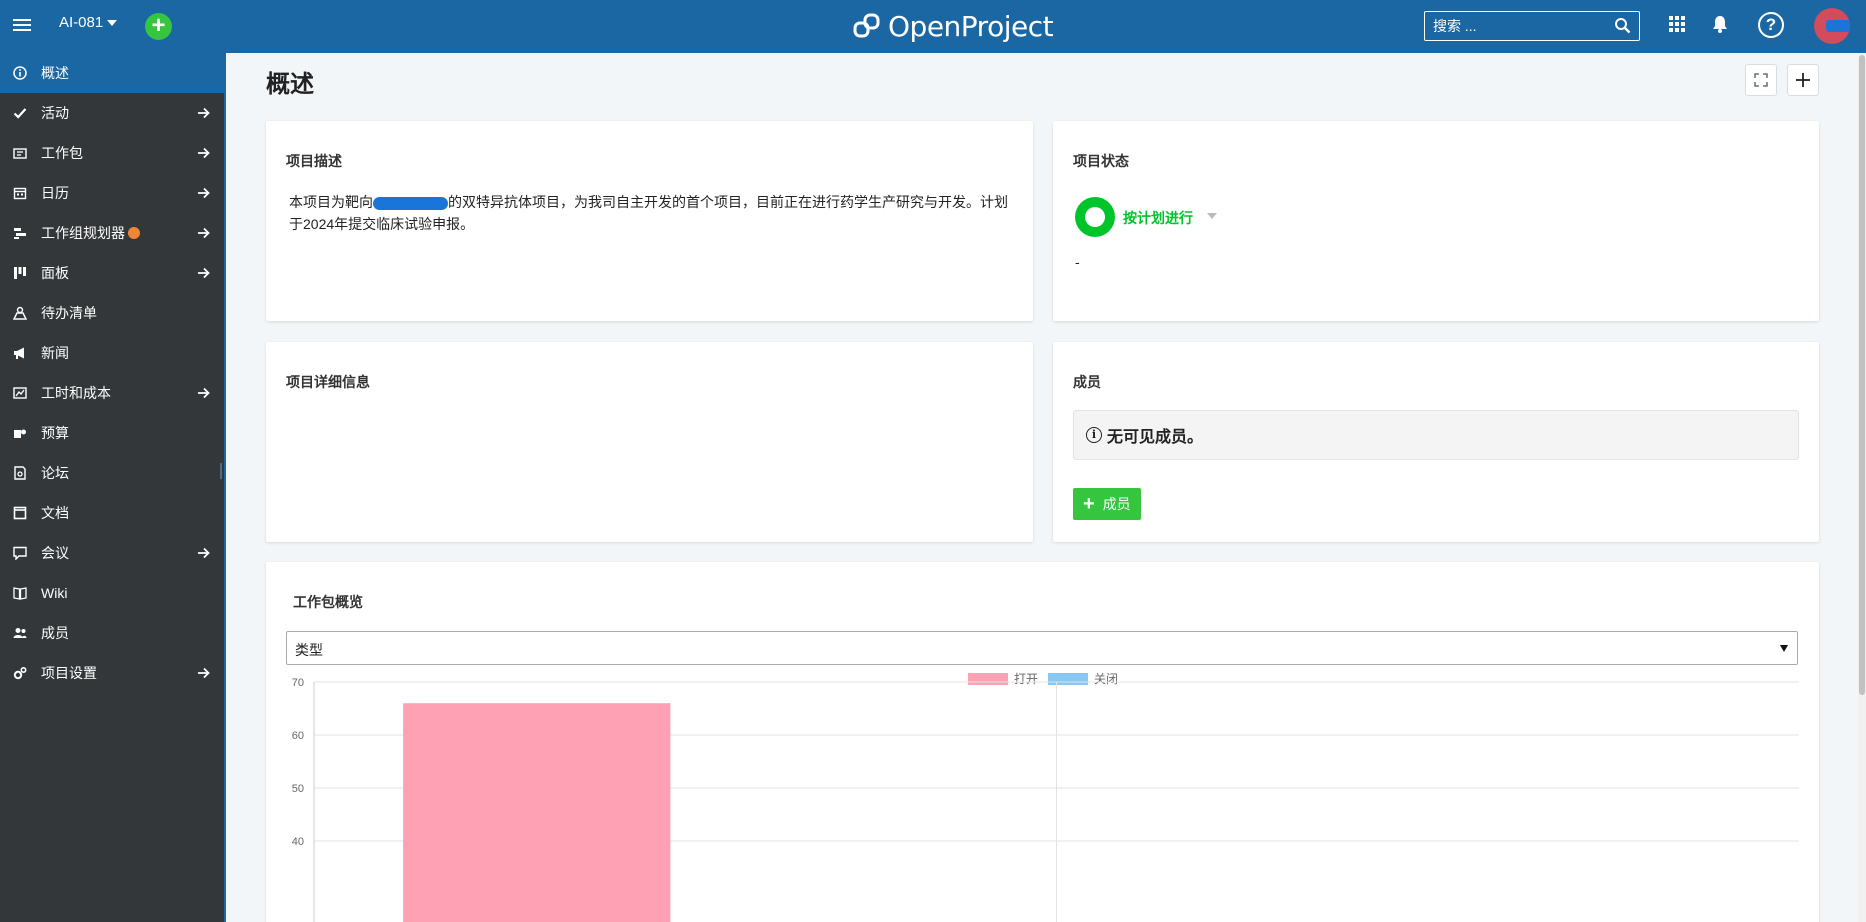 The width and height of the screenshot is (1866, 922). I want to click on help-icon: ?, so click(1771, 25).